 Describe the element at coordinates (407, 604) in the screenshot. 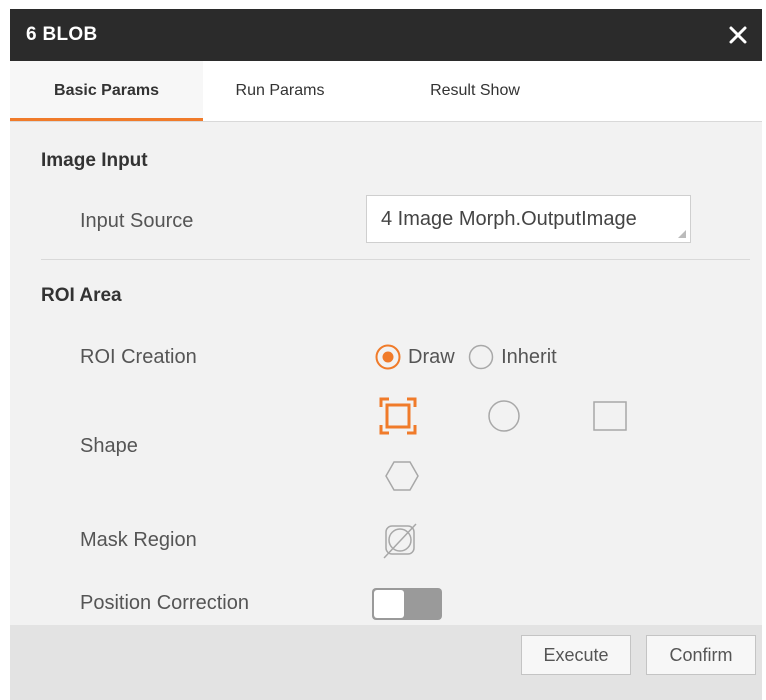

I see `position-correction-toggle` at that location.